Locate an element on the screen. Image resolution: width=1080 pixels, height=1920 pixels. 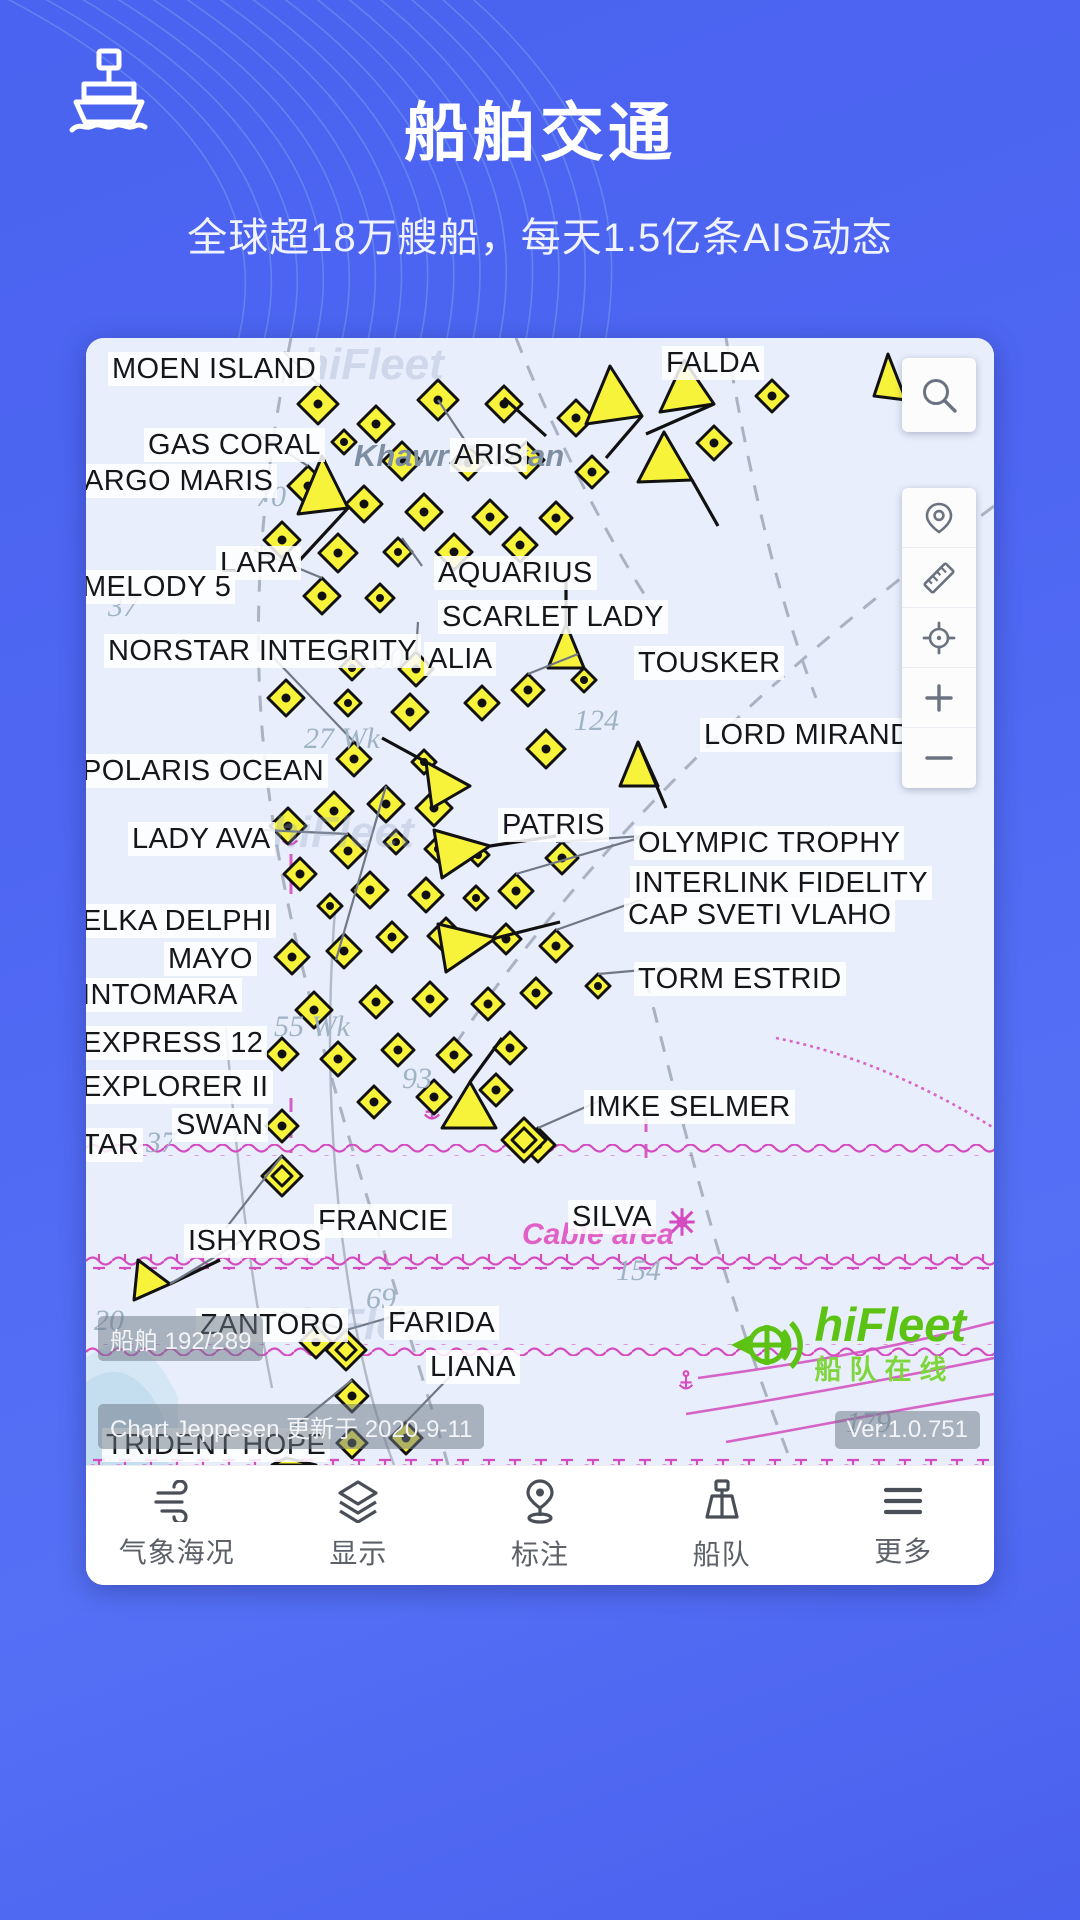
depth-sounding: 27 Wk is located at coordinates (342, 738).